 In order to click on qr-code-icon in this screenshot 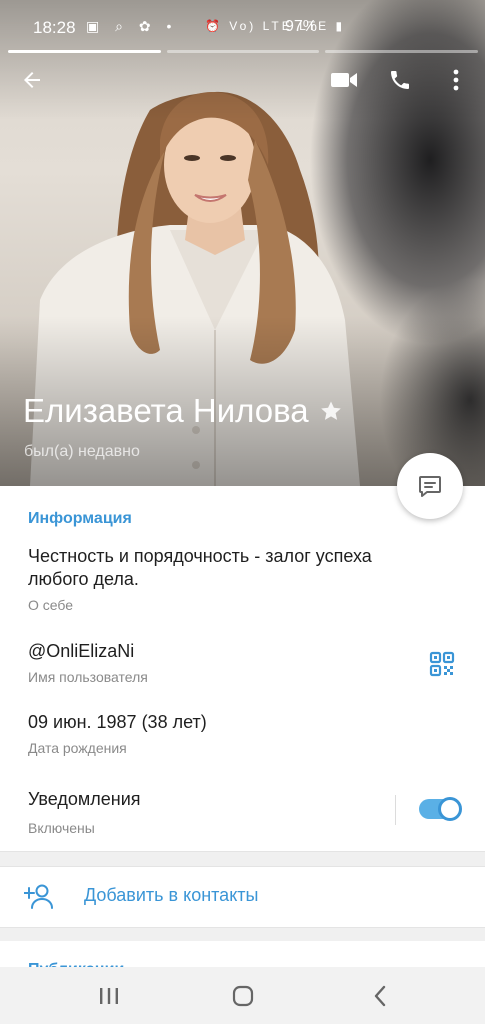, I will do `click(442, 664)`.